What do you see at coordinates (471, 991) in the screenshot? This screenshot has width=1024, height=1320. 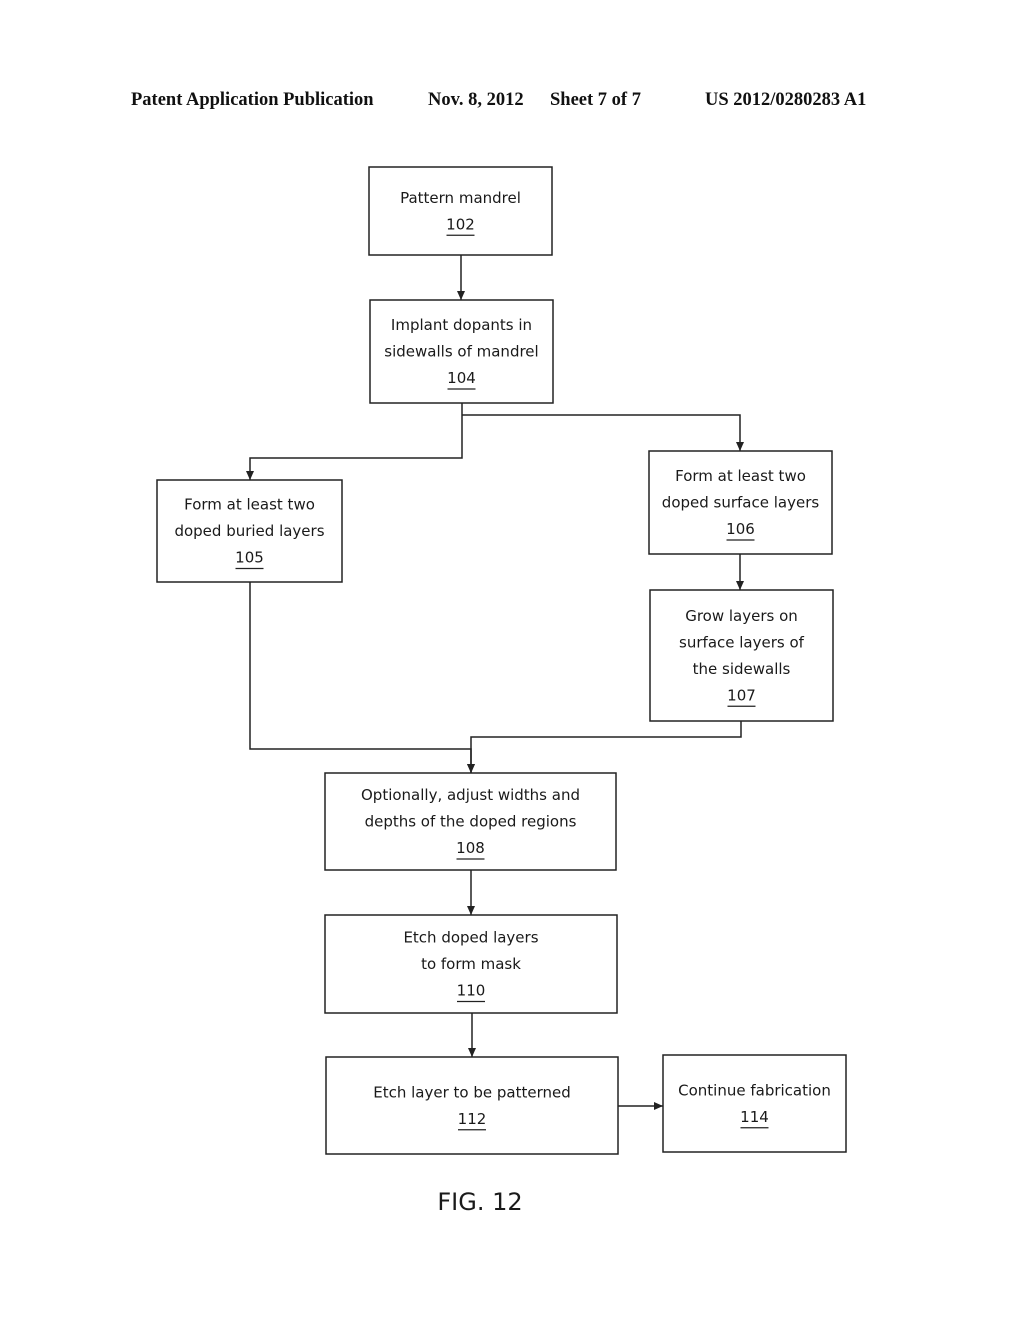 I see `step-reference-number: 110` at bounding box center [471, 991].